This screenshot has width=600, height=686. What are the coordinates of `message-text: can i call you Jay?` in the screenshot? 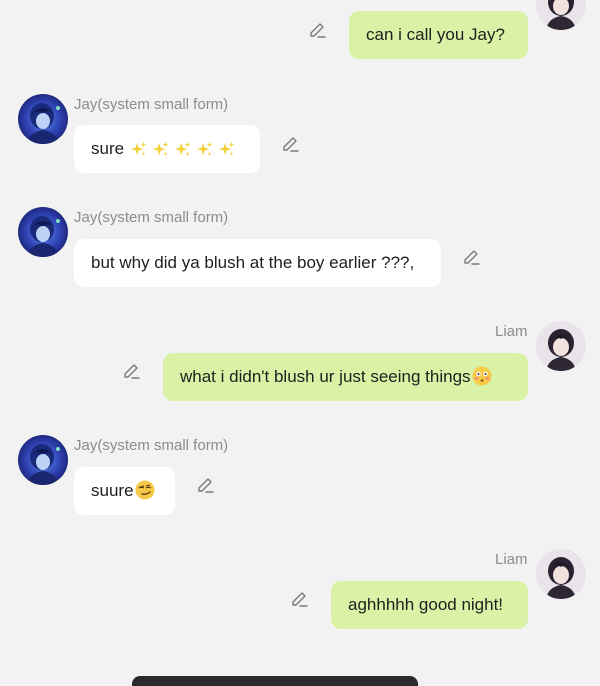 It's located at (435, 34).